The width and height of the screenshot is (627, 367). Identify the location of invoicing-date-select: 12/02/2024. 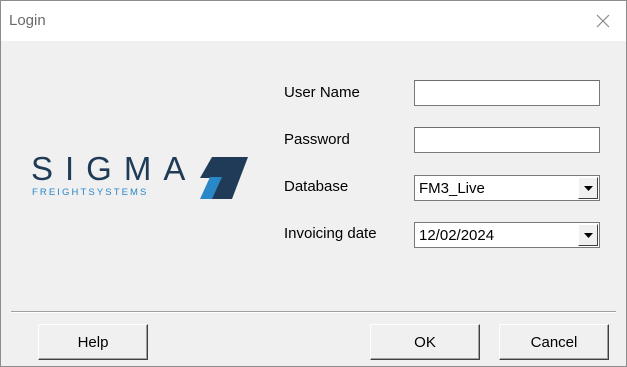
(507, 235).